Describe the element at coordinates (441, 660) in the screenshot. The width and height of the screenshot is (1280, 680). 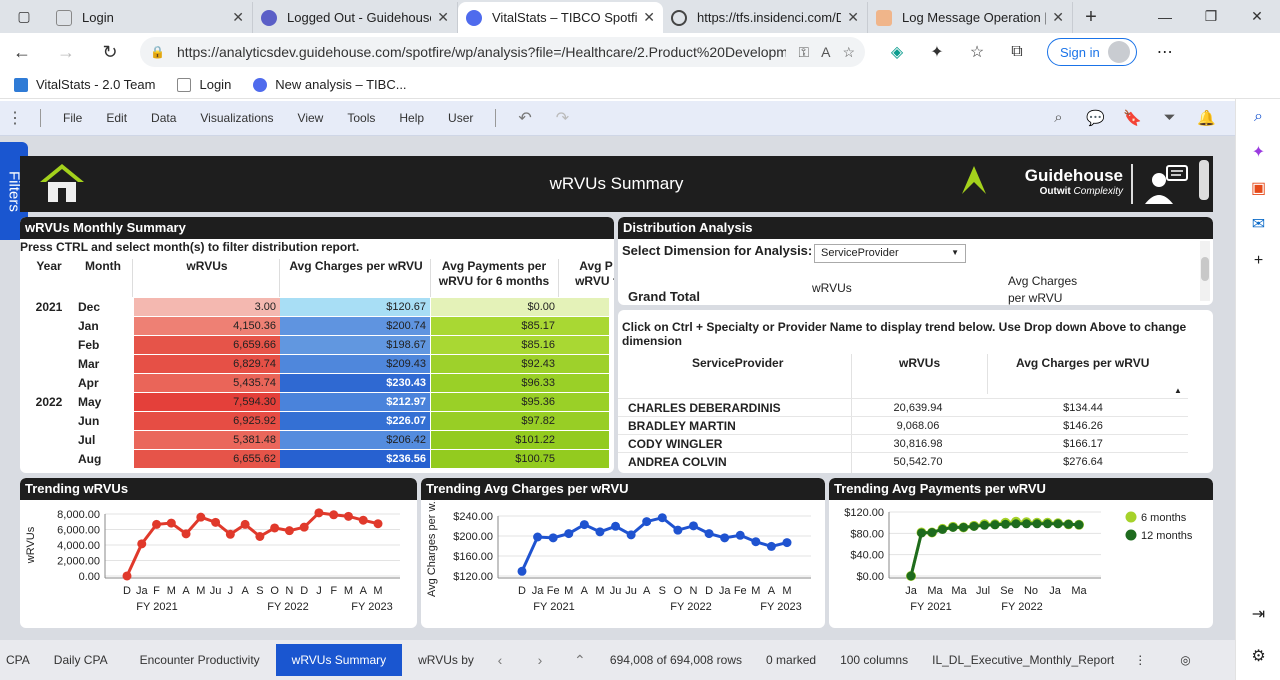
I see `page-tab: wRVUs by` at that location.